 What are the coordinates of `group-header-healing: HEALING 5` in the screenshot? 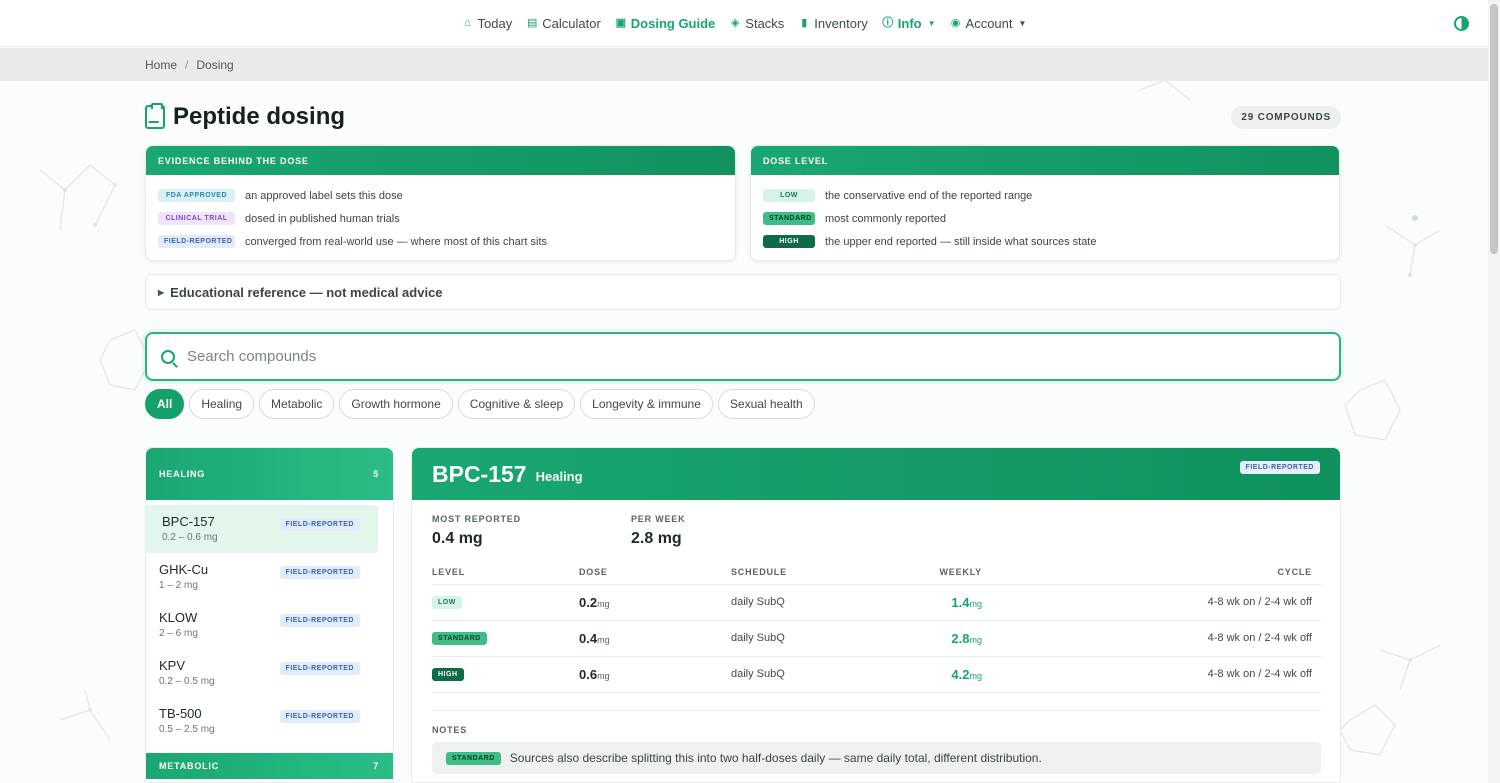 It's located at (269, 474).